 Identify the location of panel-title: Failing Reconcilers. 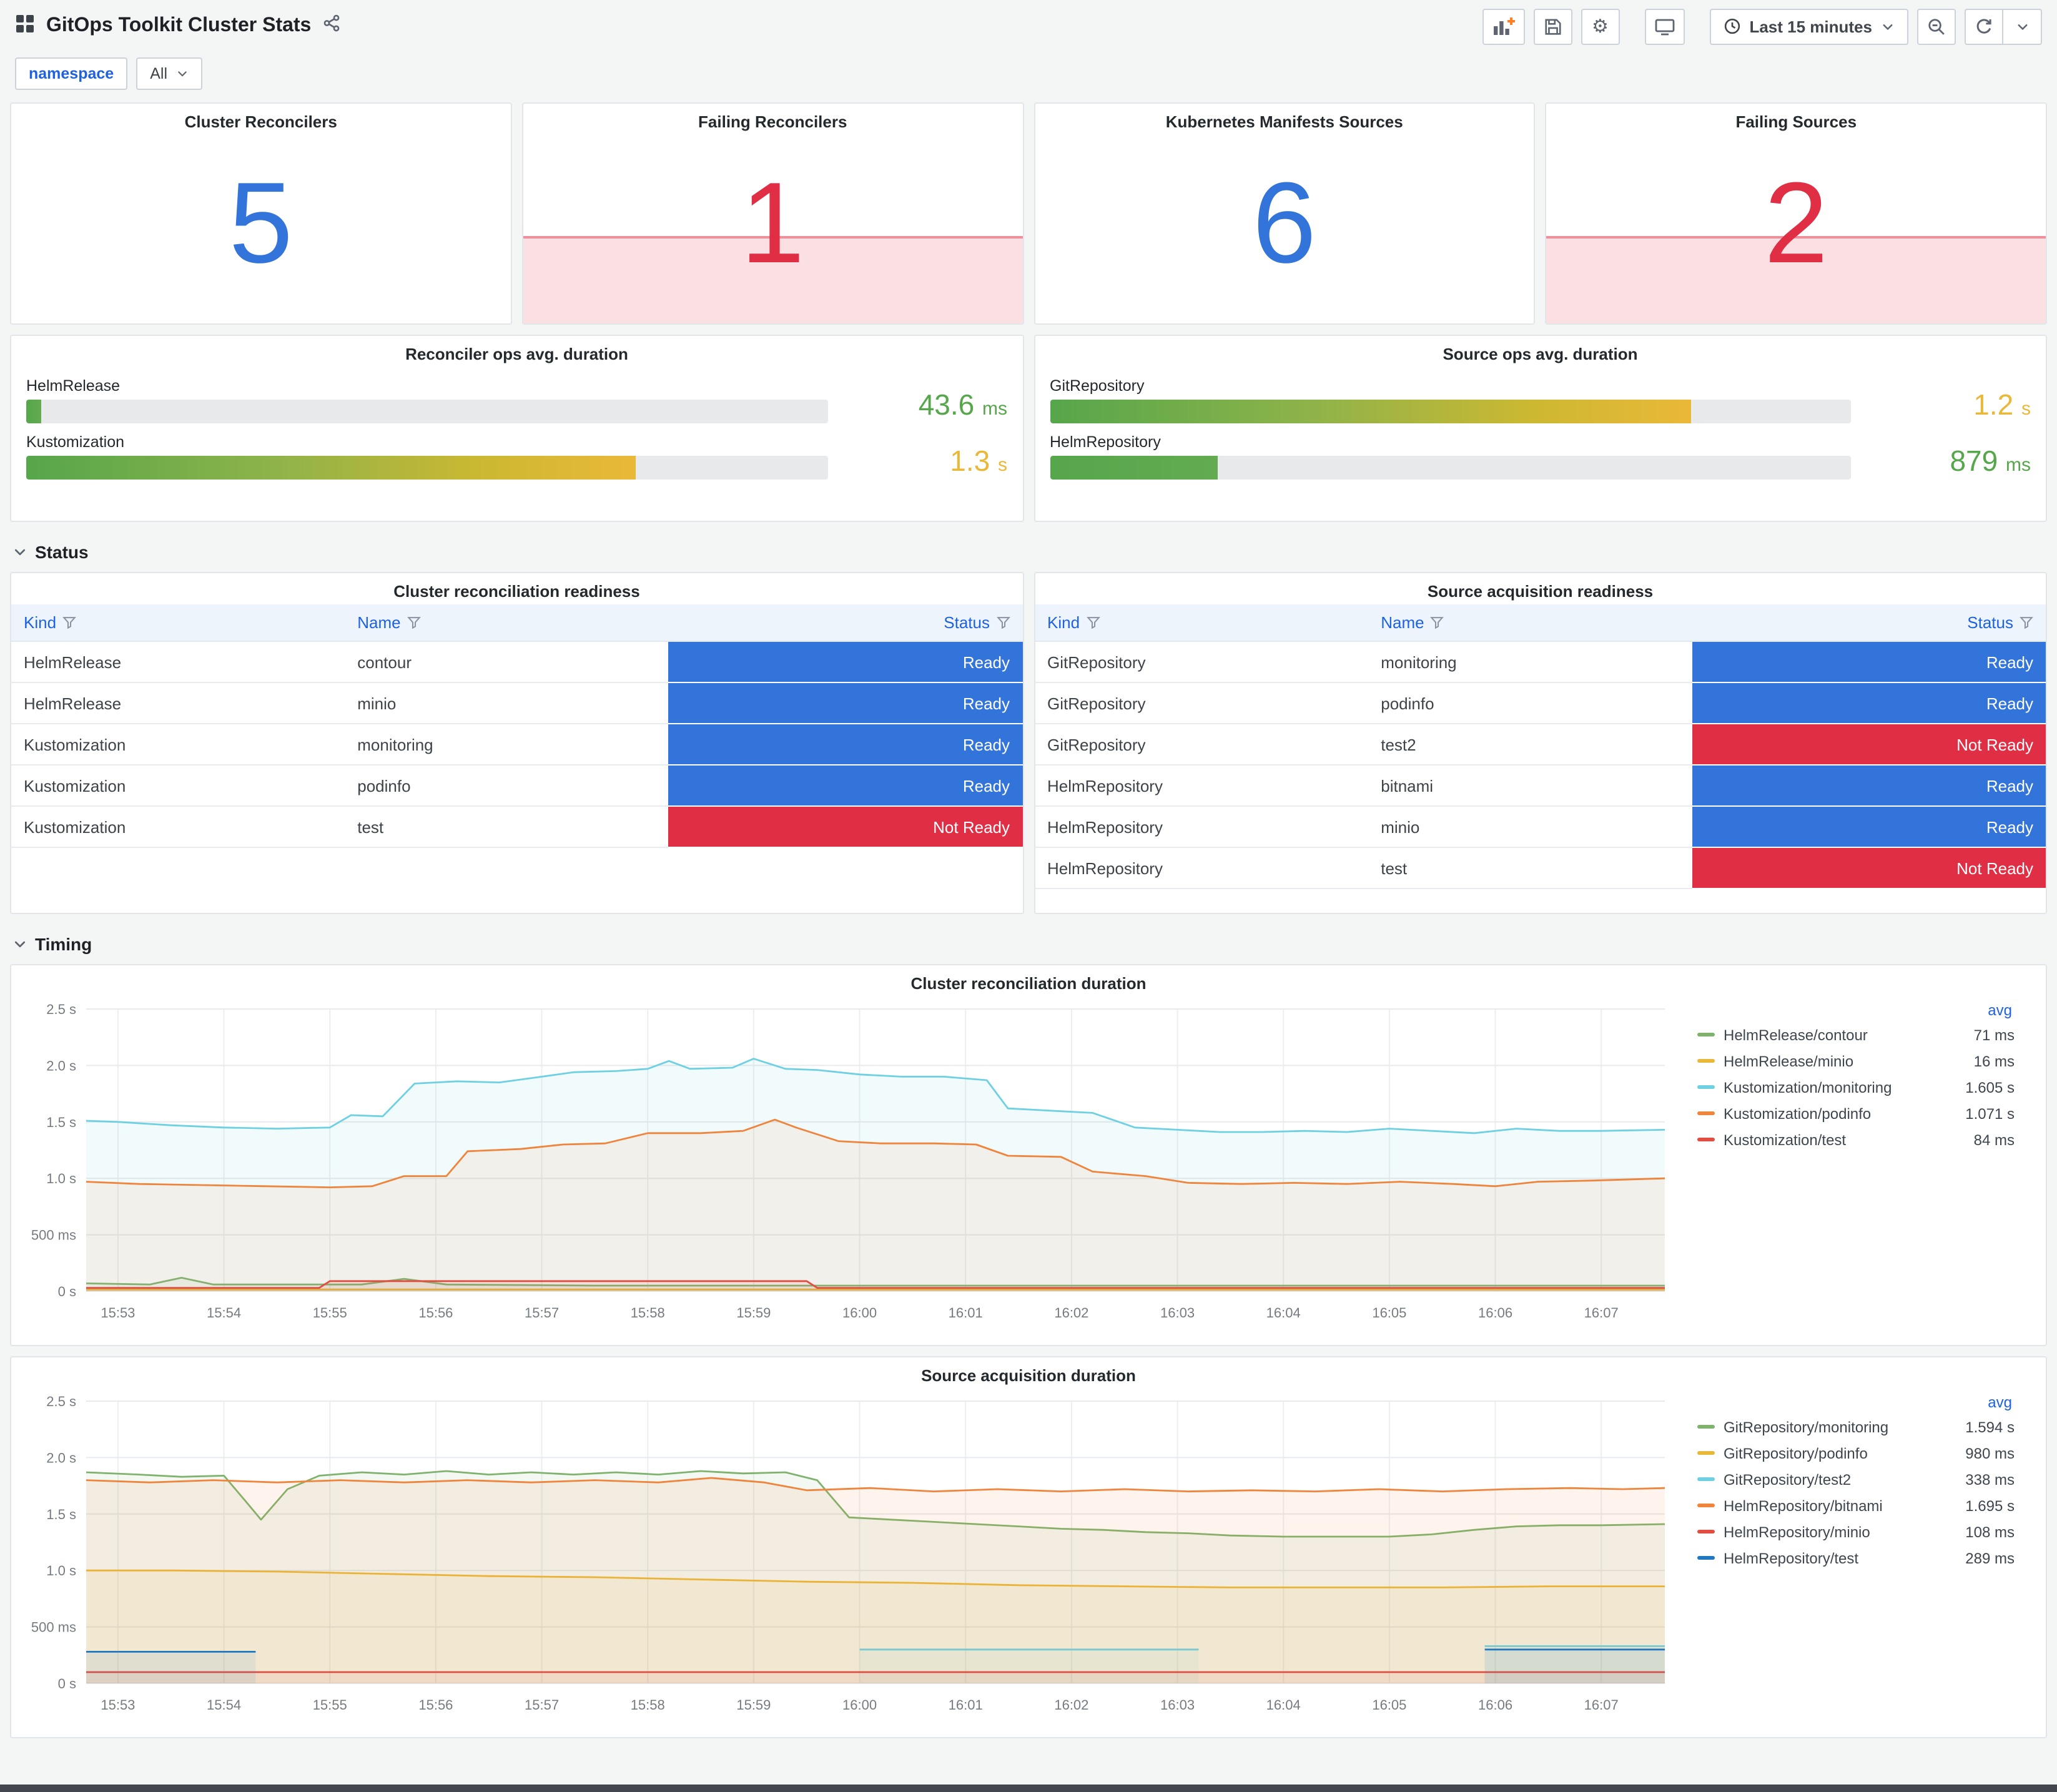
(773, 119).